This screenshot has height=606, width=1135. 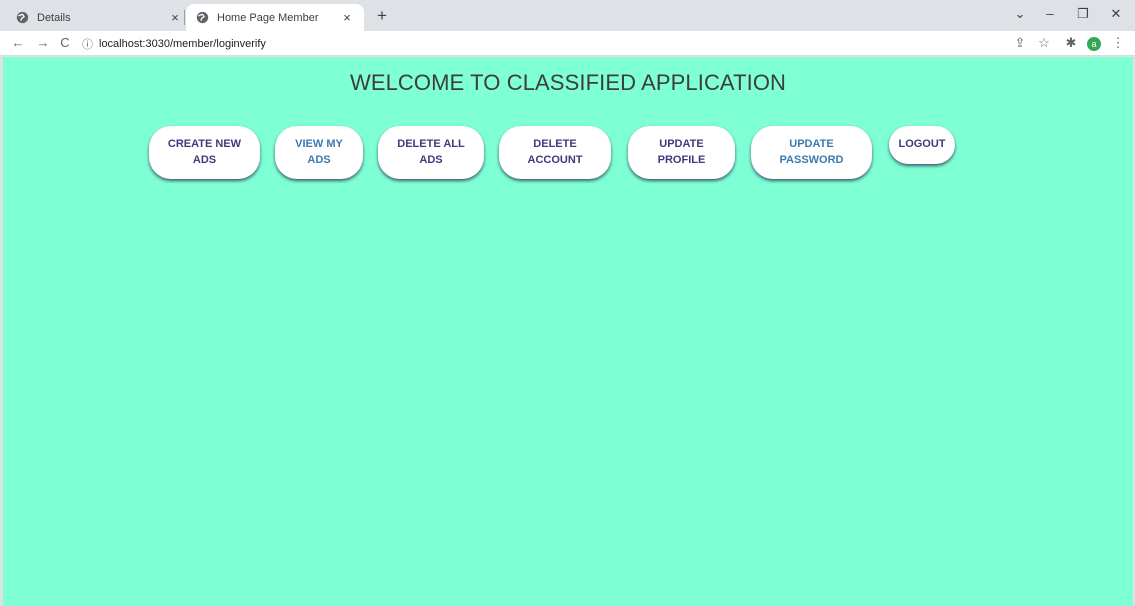 I want to click on button-label: UPDATE PROFILE, so click(x=681, y=151).